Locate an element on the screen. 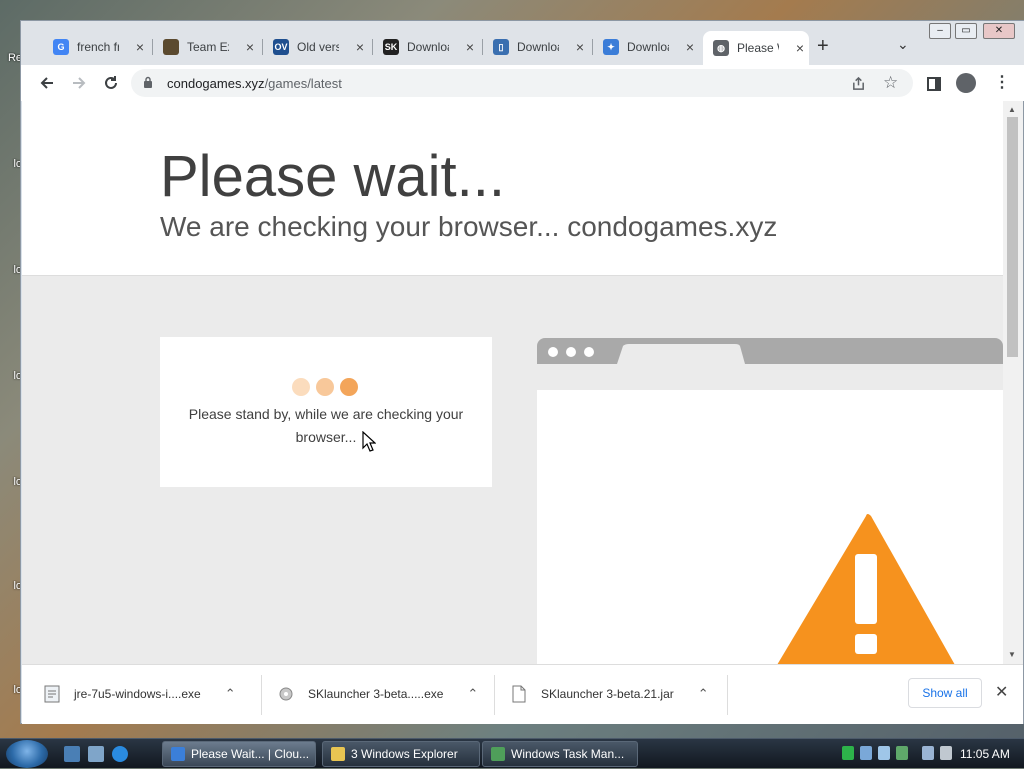  tab: Team Ext × is located at coordinates (205, 47).